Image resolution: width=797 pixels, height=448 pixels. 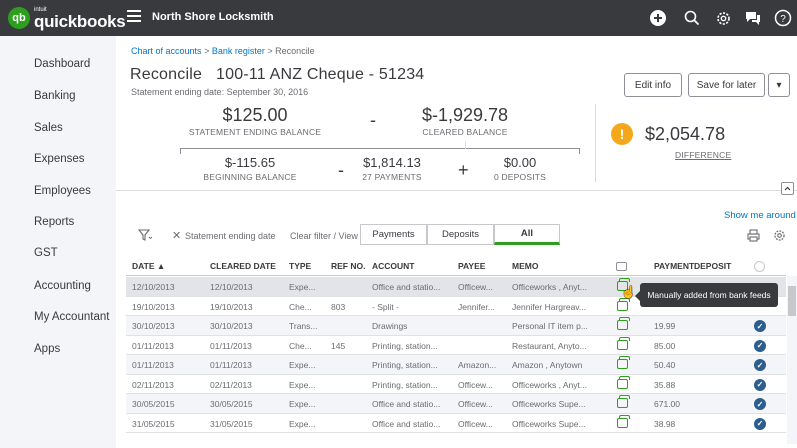 I want to click on row-payment: 38.98, so click(x=665, y=423).